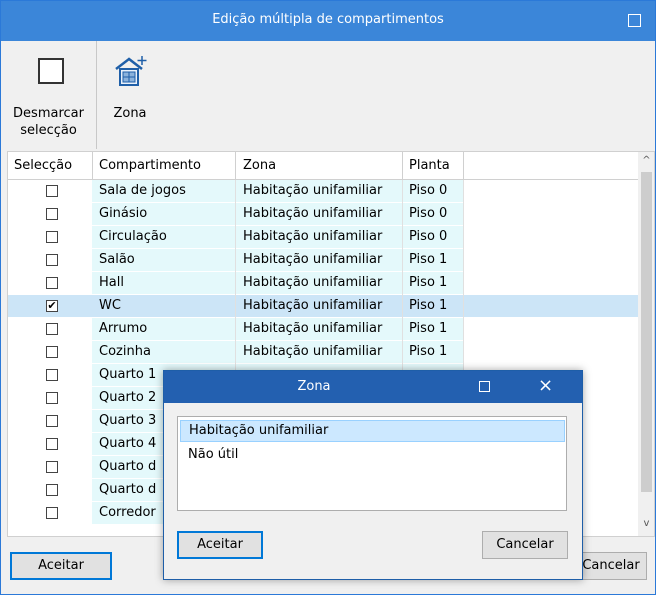 The width and height of the screenshot is (656, 595). What do you see at coordinates (130, 95) in the screenshot?
I see `zona-button: Zona` at bounding box center [130, 95].